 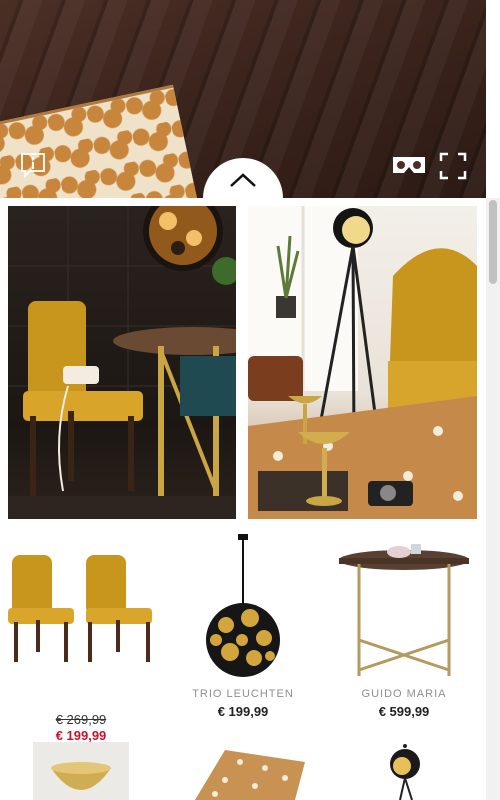 I want to click on fullscreen-icon, so click(x=453, y=166).